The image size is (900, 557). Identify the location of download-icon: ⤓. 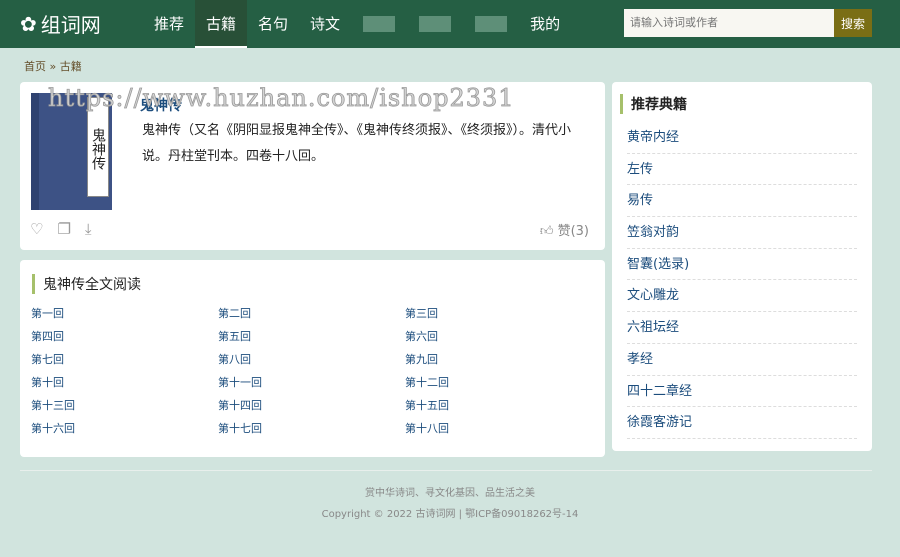
(88, 229).